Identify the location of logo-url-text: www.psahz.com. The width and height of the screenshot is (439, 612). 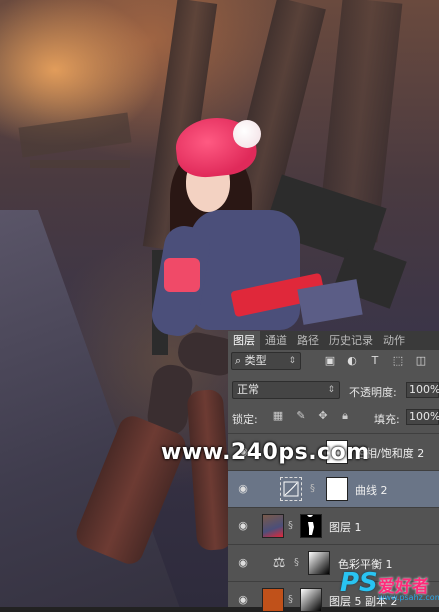
(408, 597).